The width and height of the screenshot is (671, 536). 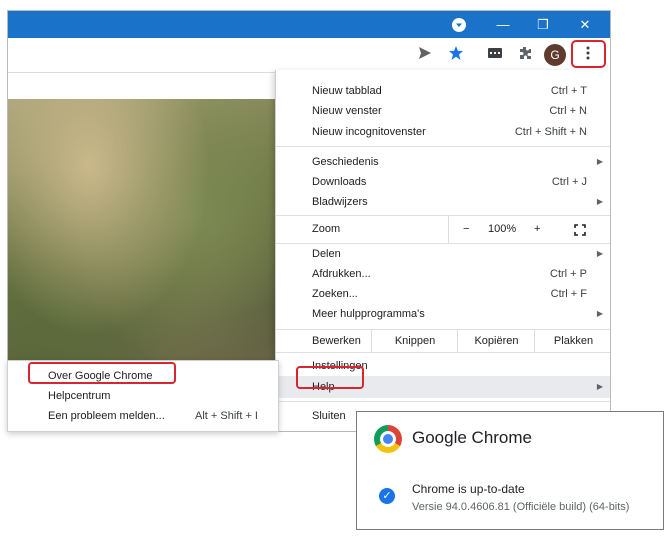 I want to click on title-bar: — ❐ ✕, so click(x=309, y=24).